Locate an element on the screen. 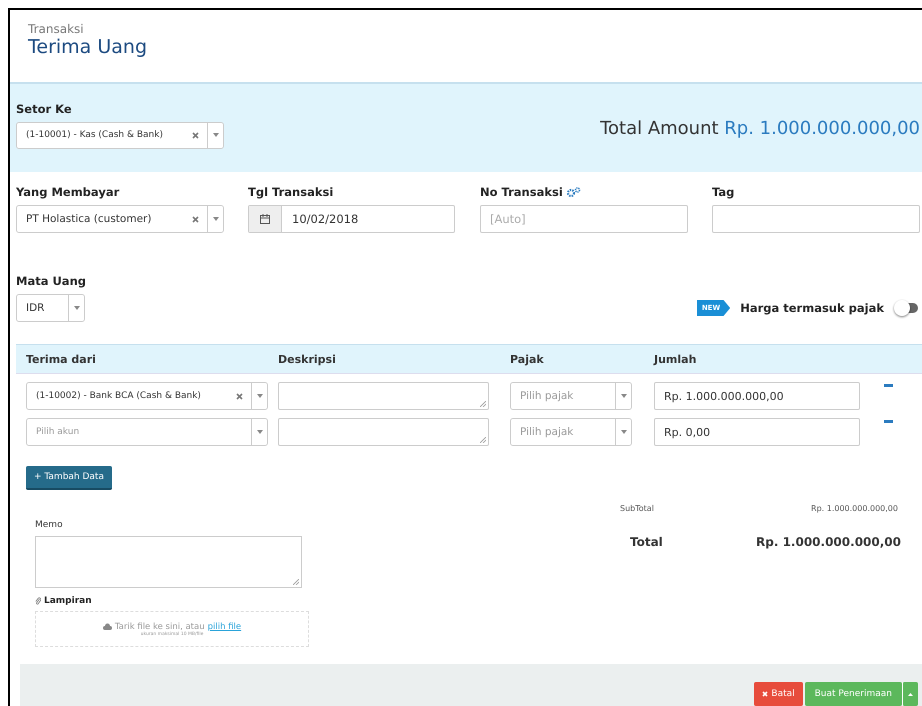  memo-field is located at coordinates (168, 562).